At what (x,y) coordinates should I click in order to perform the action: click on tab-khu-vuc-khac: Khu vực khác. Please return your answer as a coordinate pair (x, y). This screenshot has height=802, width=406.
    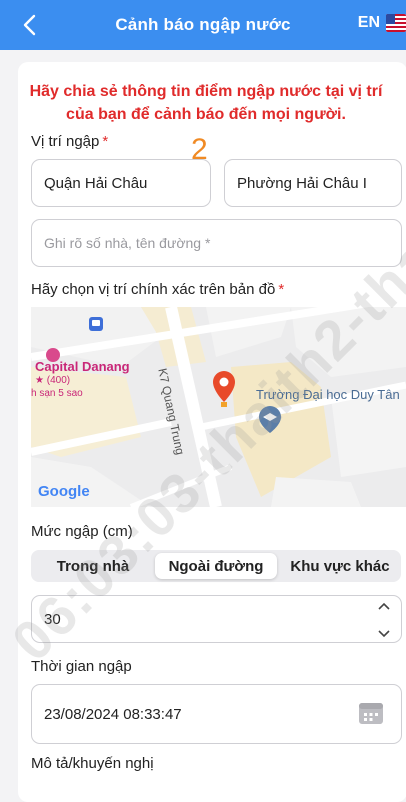
    Looking at the image, I should click on (340, 566).